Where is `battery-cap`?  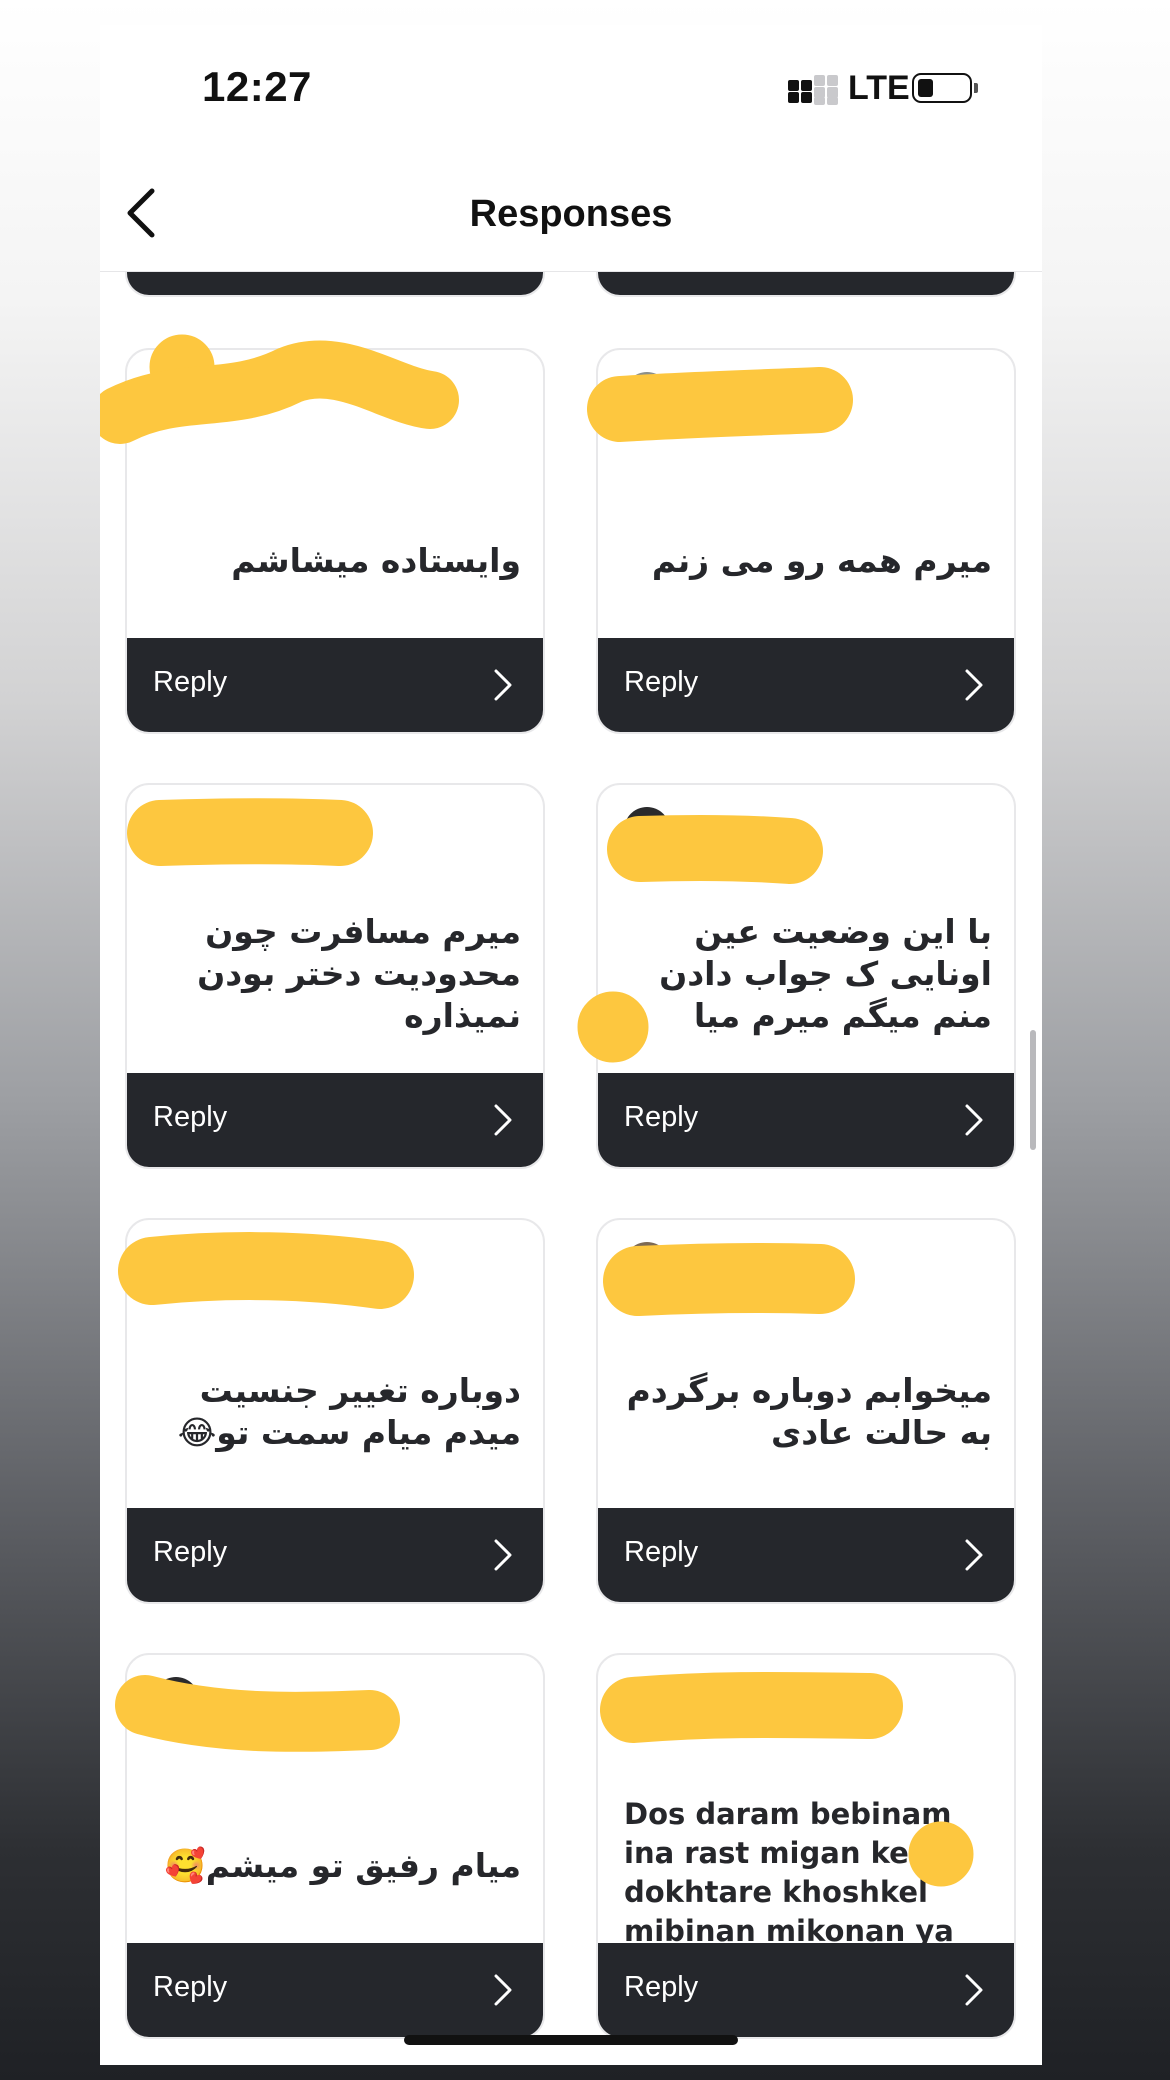
battery-cap is located at coordinates (976, 88).